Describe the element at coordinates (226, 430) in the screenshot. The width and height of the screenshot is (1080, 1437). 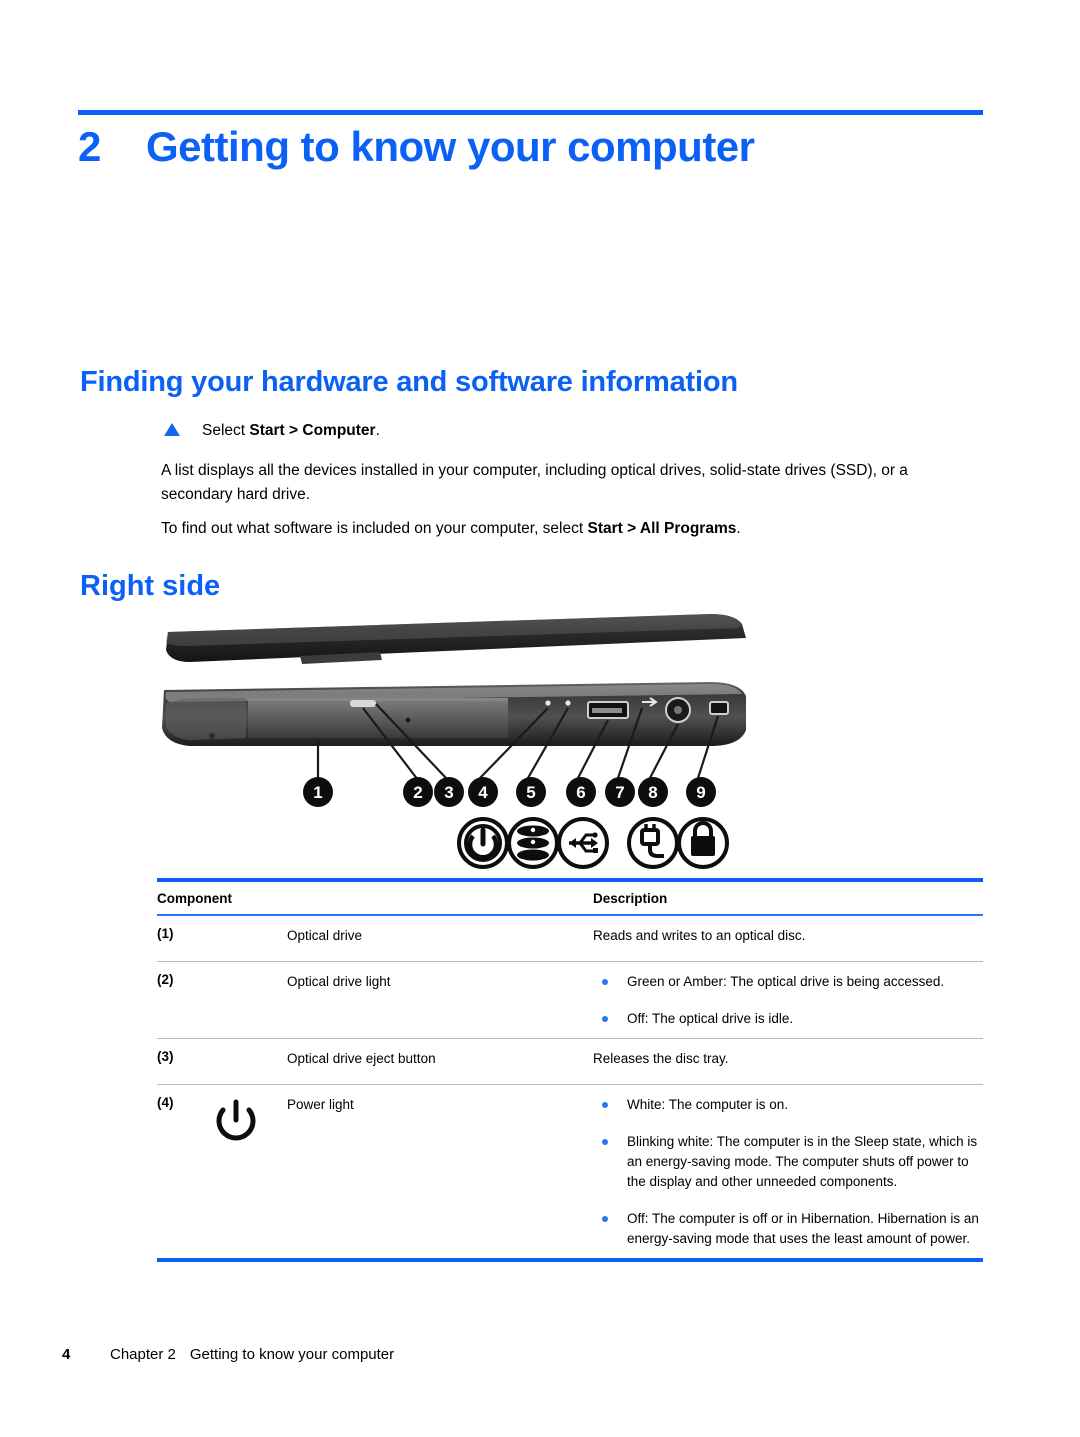
I see `step-prefix: Select` at that location.